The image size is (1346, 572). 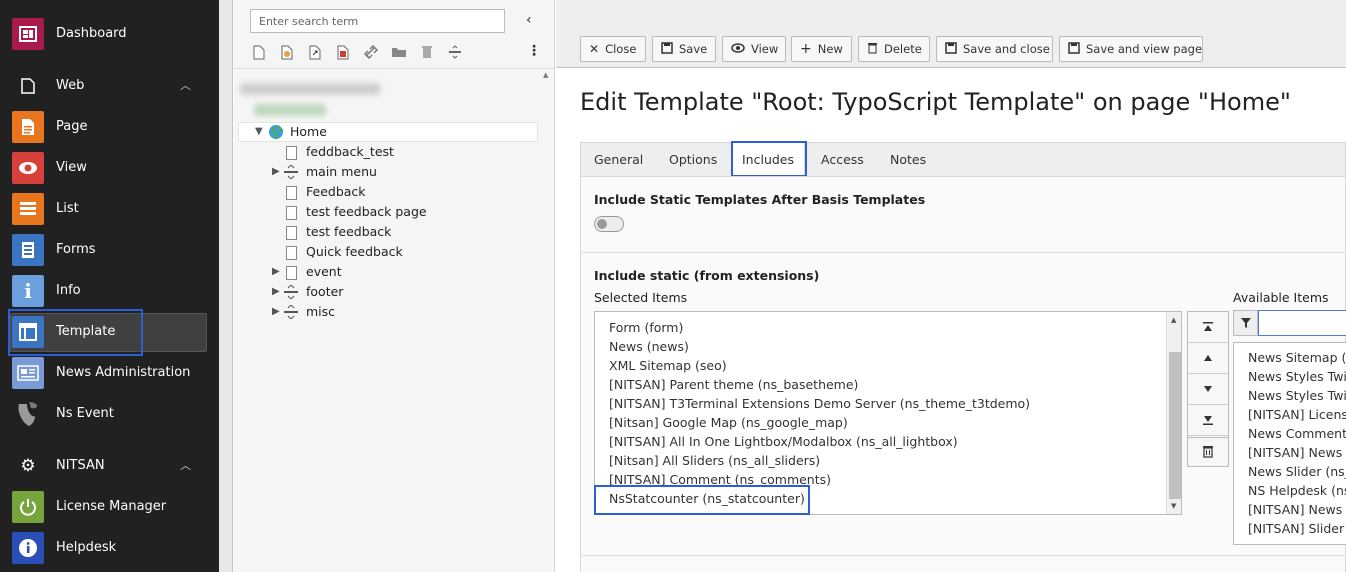 I want to click on tab-general: General, so click(x=618, y=159).